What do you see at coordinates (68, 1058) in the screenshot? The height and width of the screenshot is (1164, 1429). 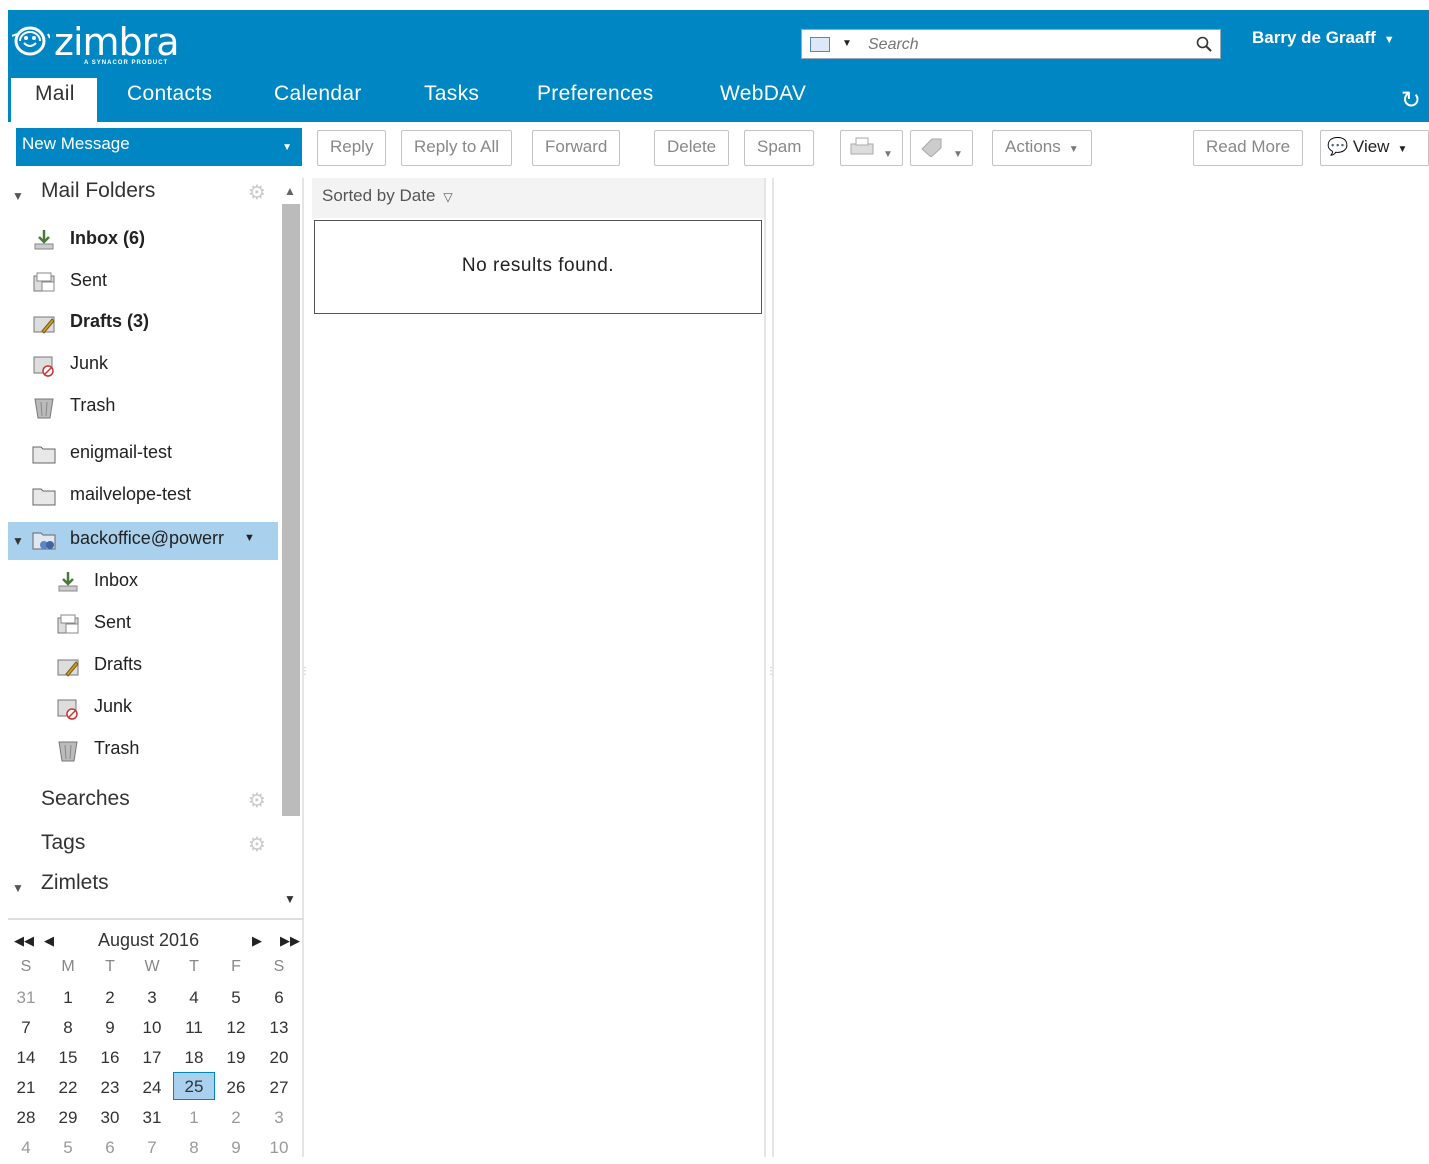 I see `calendar-day: 15` at bounding box center [68, 1058].